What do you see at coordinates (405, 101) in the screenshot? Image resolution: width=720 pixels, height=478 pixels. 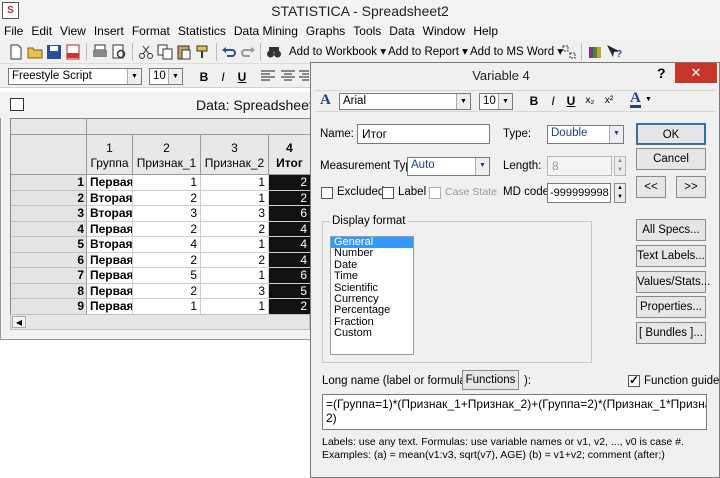 I see `dialog-font-select: Arial ▼` at bounding box center [405, 101].